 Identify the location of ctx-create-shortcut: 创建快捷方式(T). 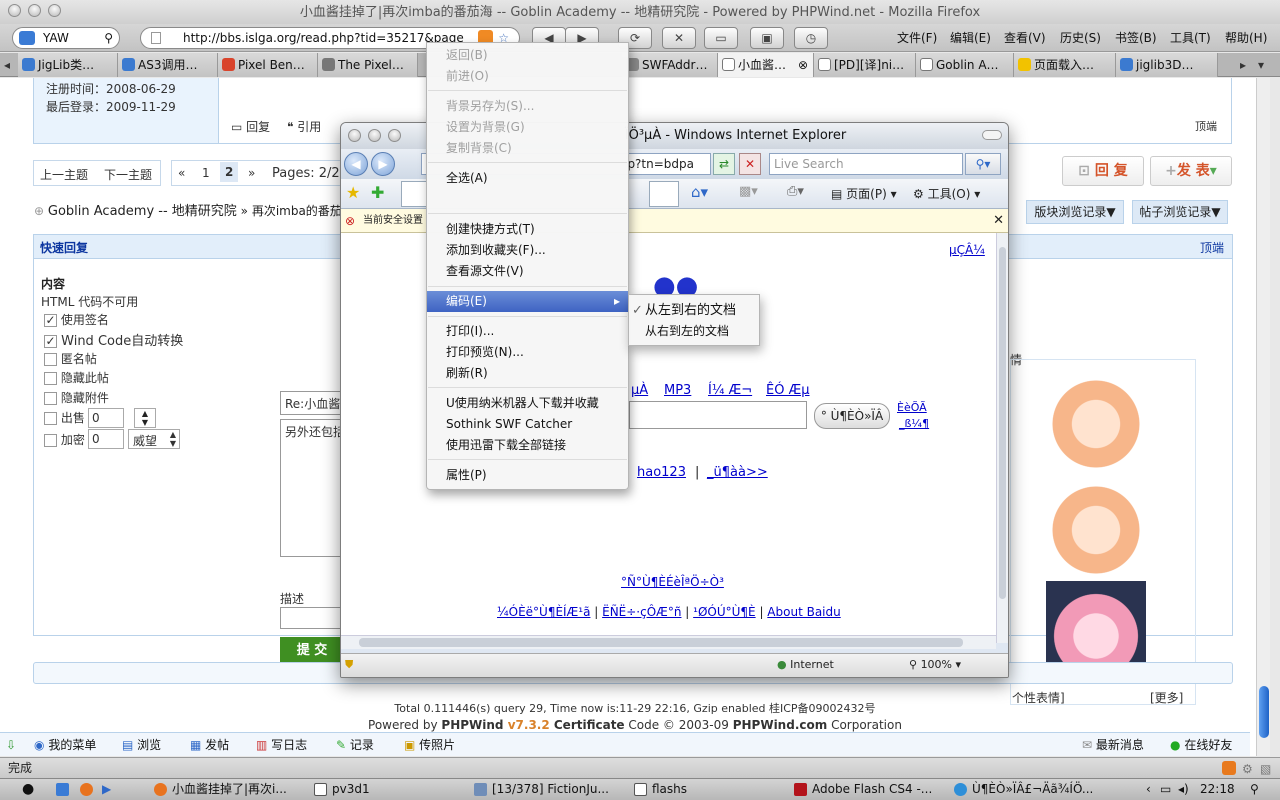
(527, 229).